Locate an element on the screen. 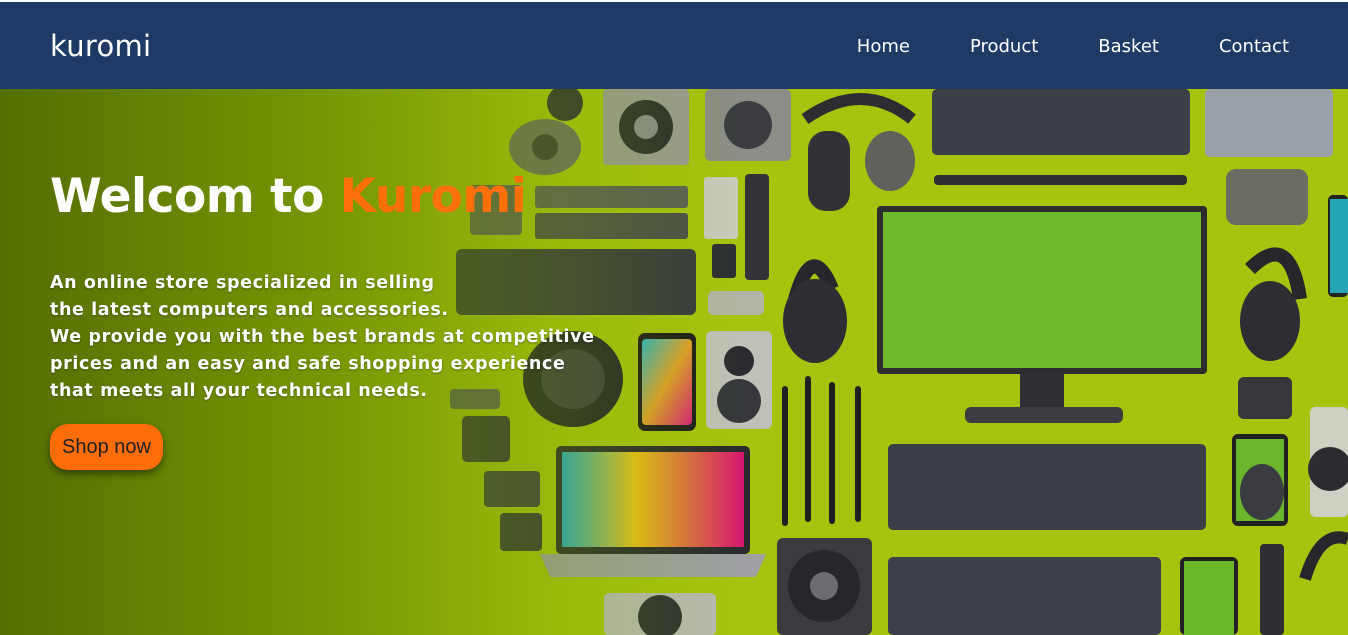 The width and height of the screenshot is (1348, 635). navbar: kuromi Home Product Basket Contact is located at coordinates (674, 45).